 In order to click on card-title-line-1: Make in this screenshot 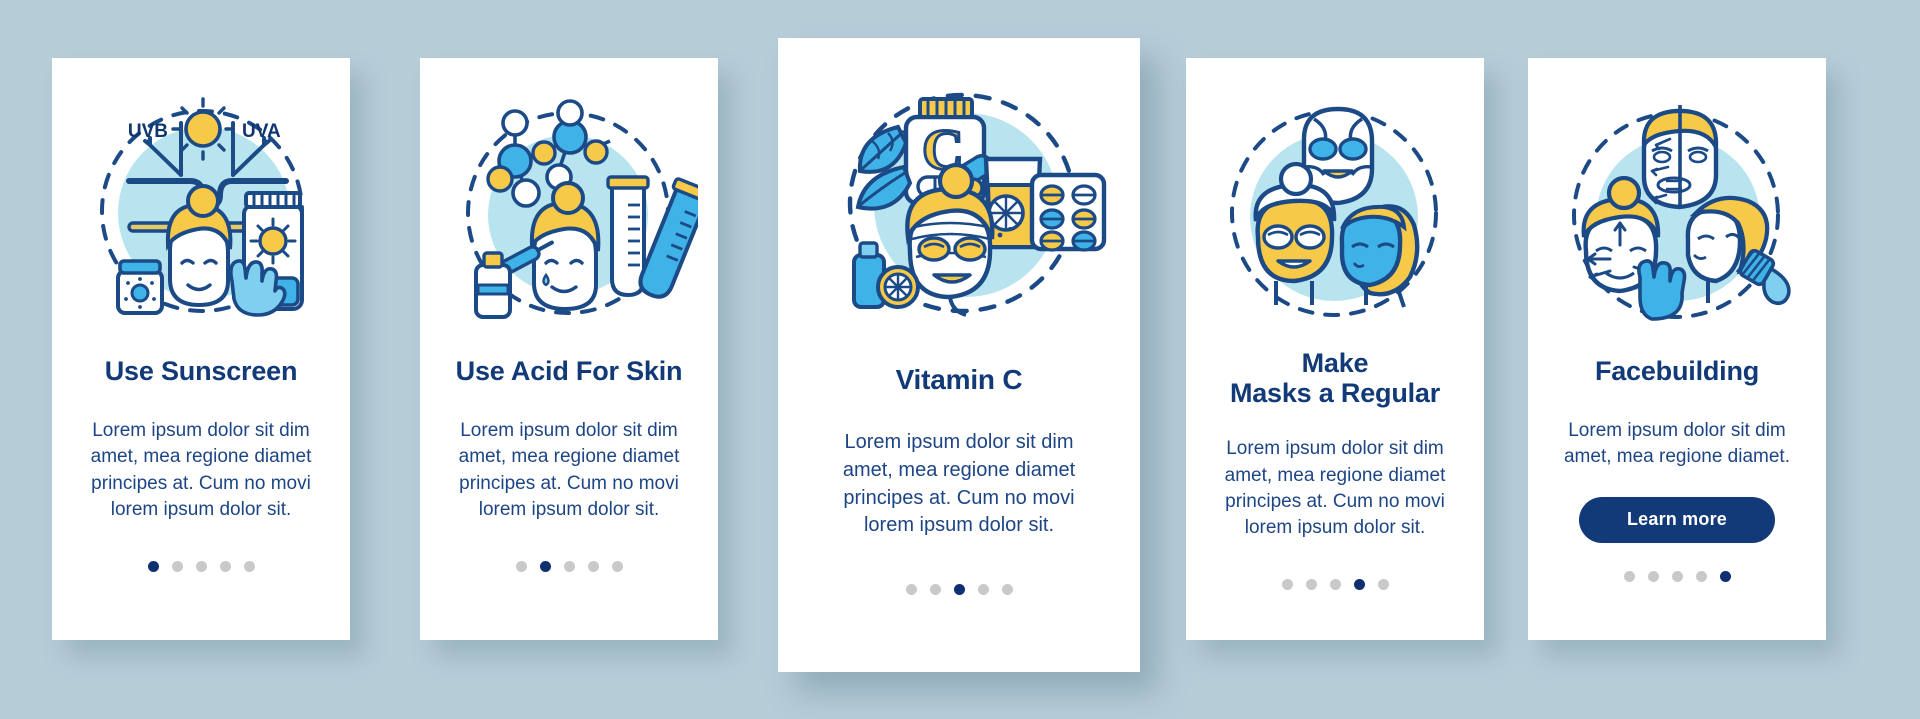, I will do `click(1335, 363)`.